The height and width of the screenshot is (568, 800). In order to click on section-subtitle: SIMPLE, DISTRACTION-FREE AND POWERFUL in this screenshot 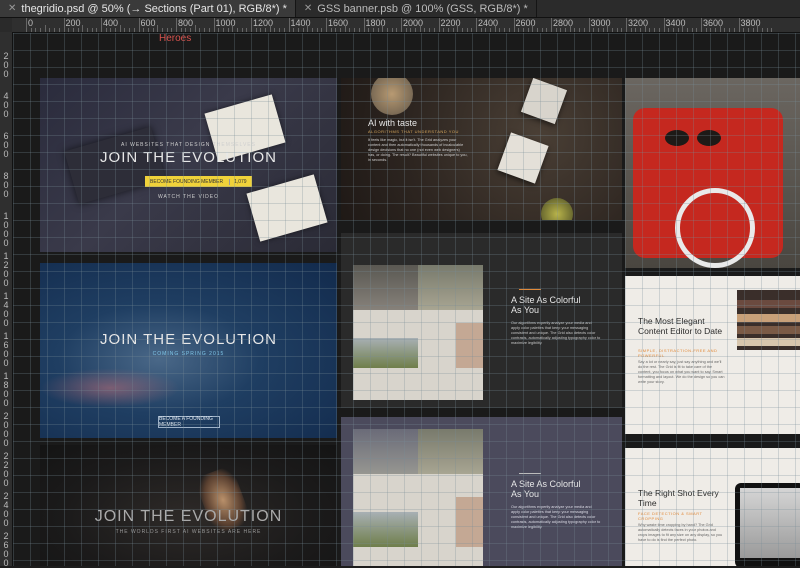, I will do `click(678, 353)`.